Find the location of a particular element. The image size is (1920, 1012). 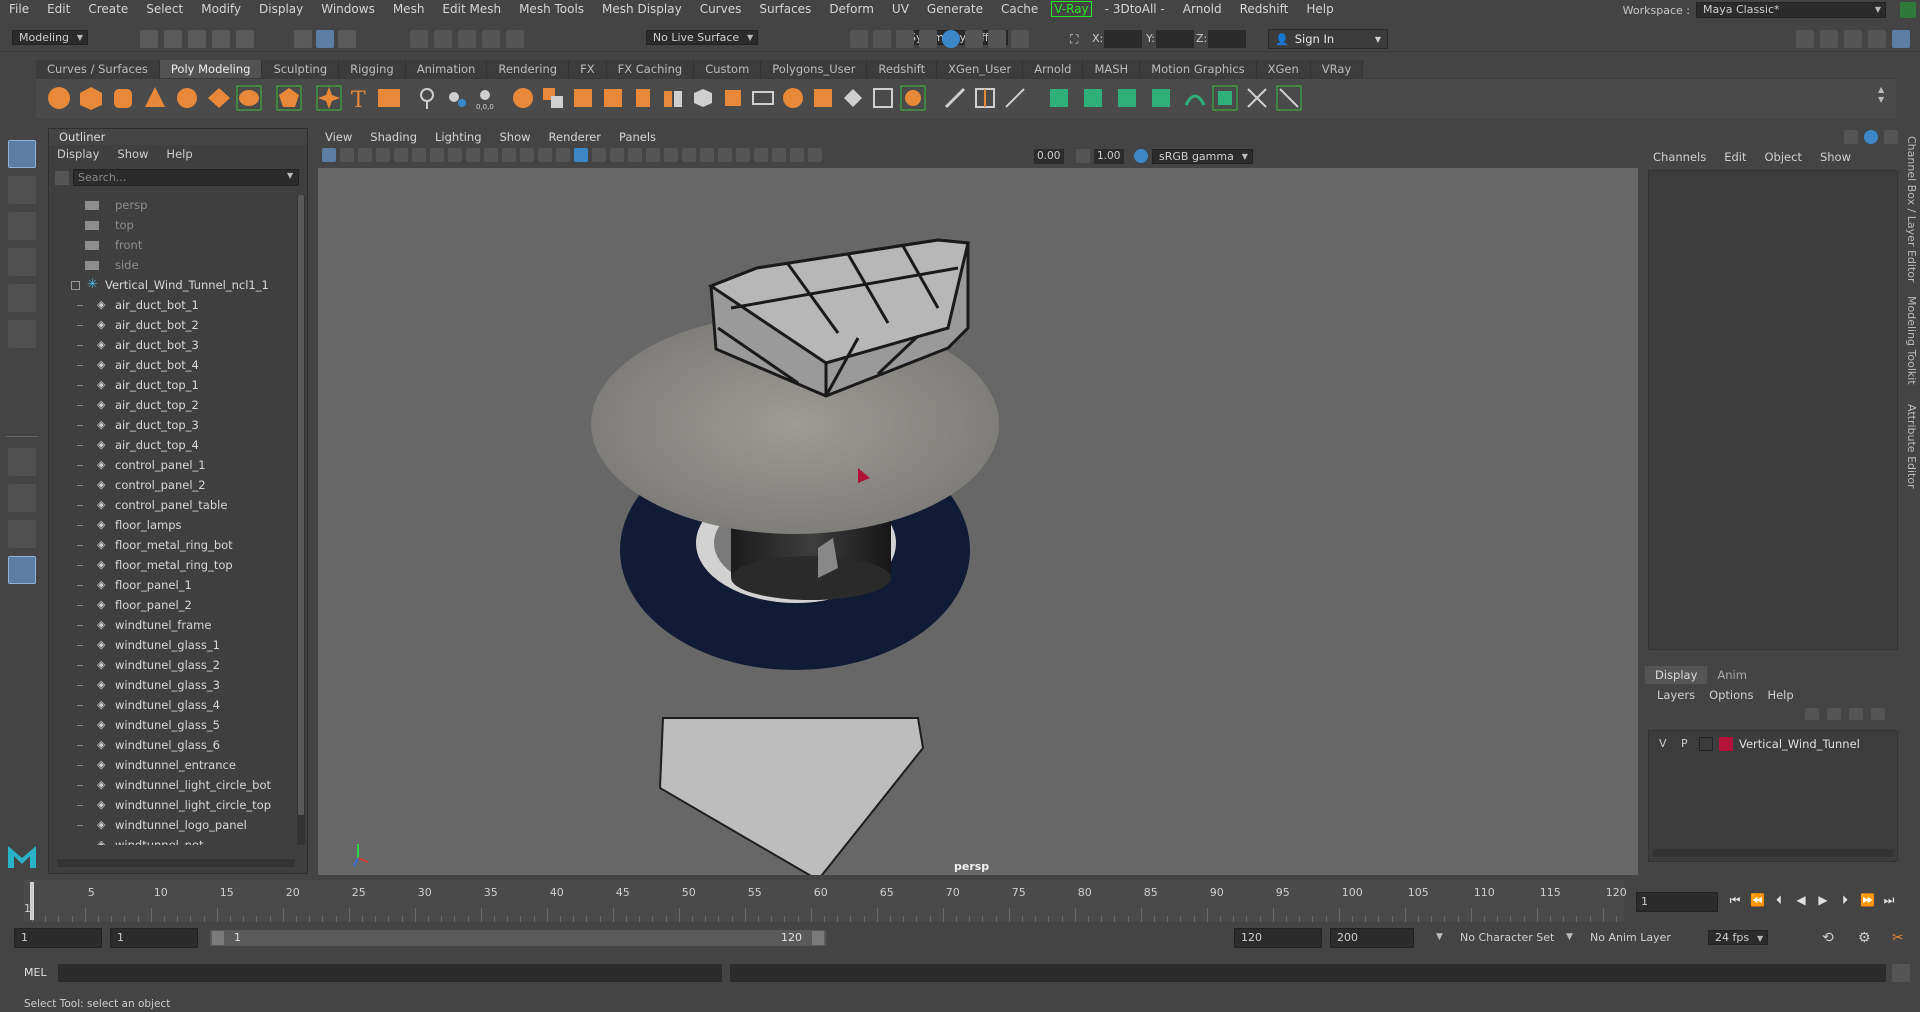

film-gate-icon is located at coordinates (455, 155).